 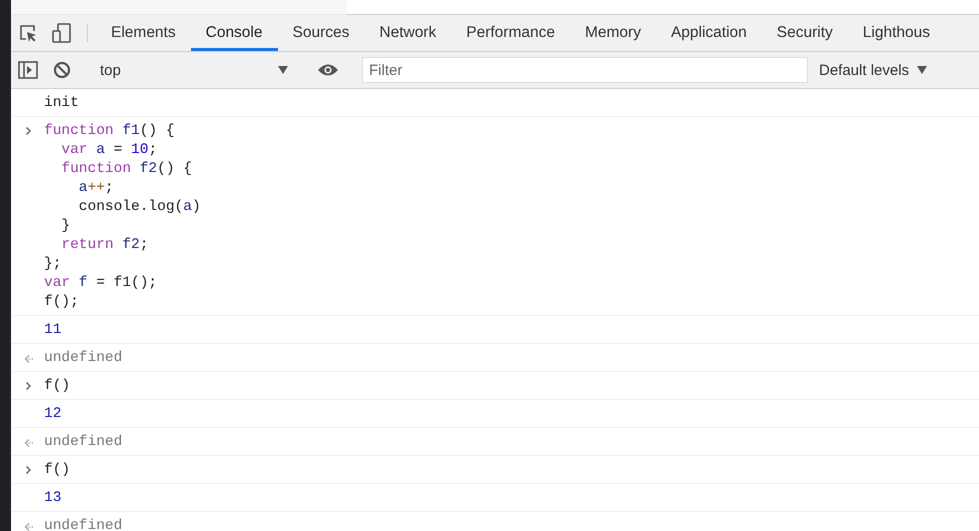 What do you see at coordinates (62, 70) in the screenshot?
I see `clear-console-icon` at bounding box center [62, 70].